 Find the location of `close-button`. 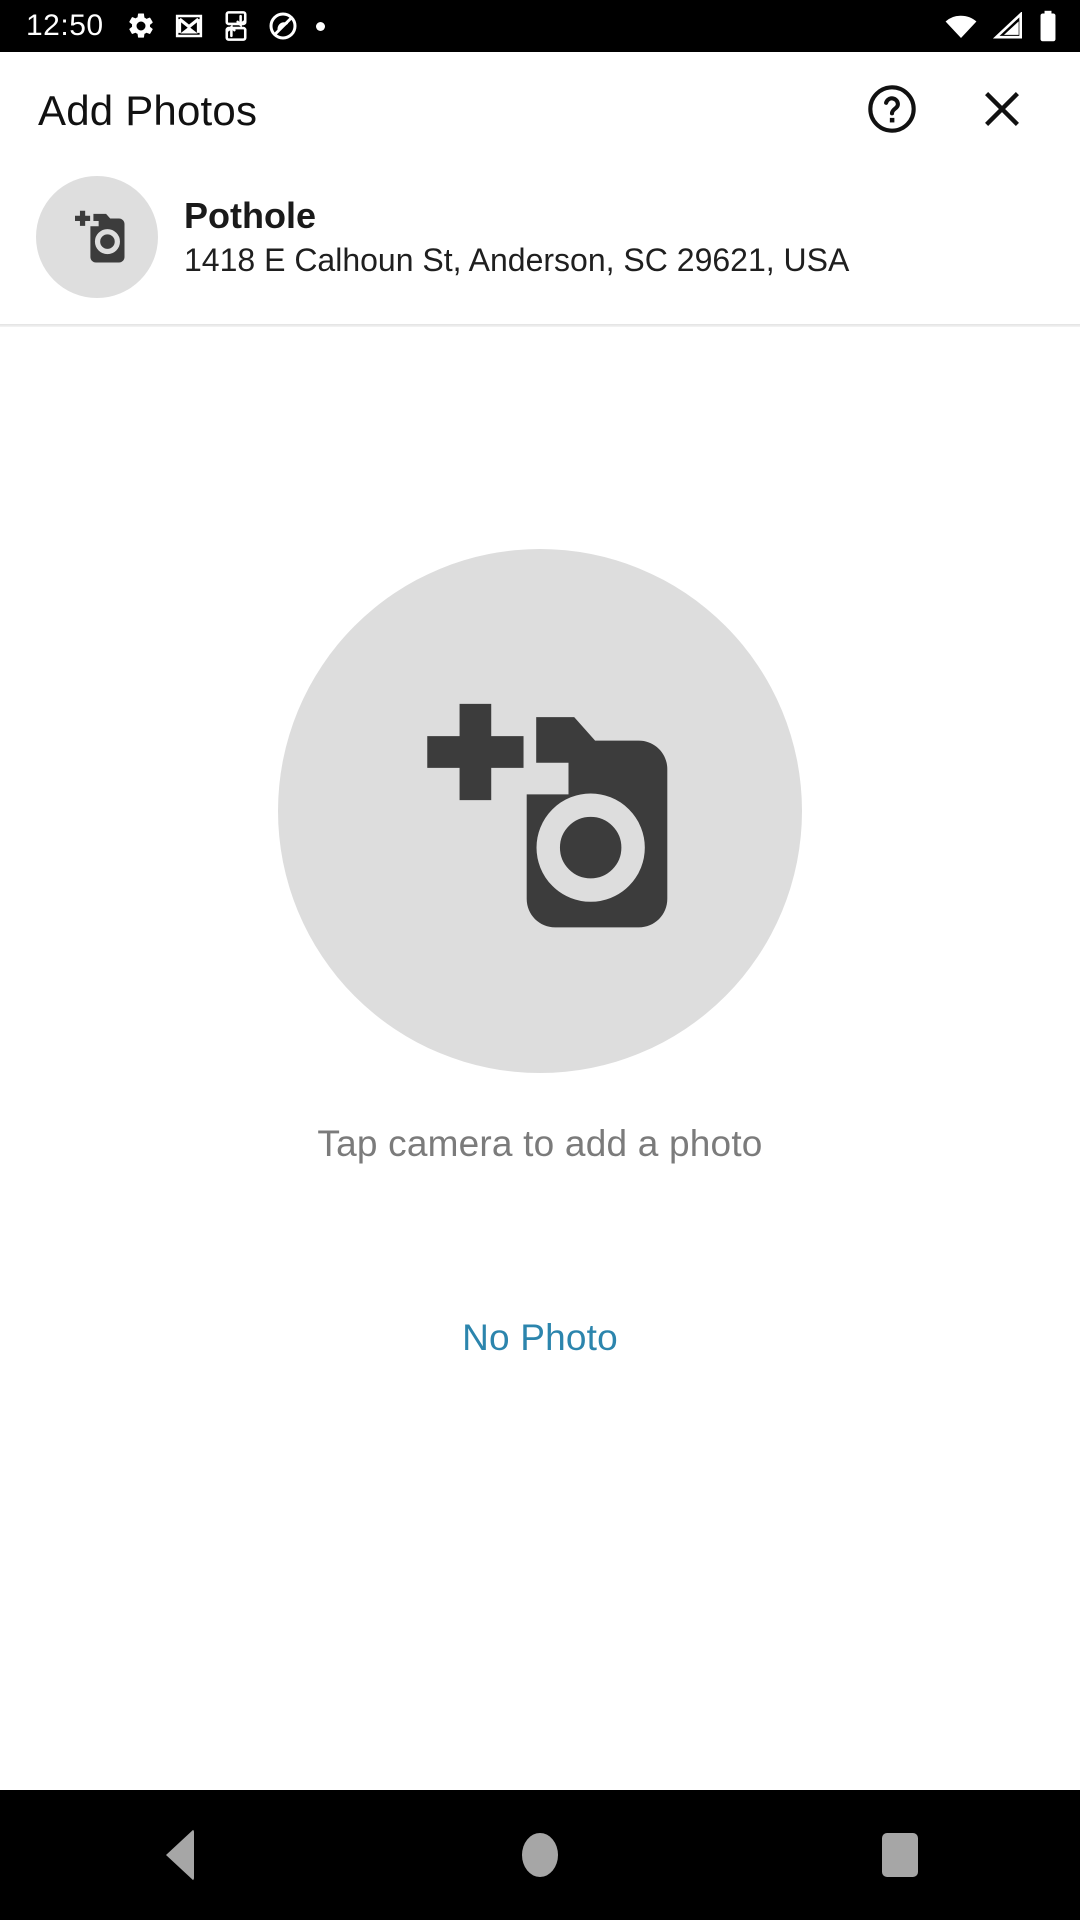

close-button is located at coordinates (1002, 111).